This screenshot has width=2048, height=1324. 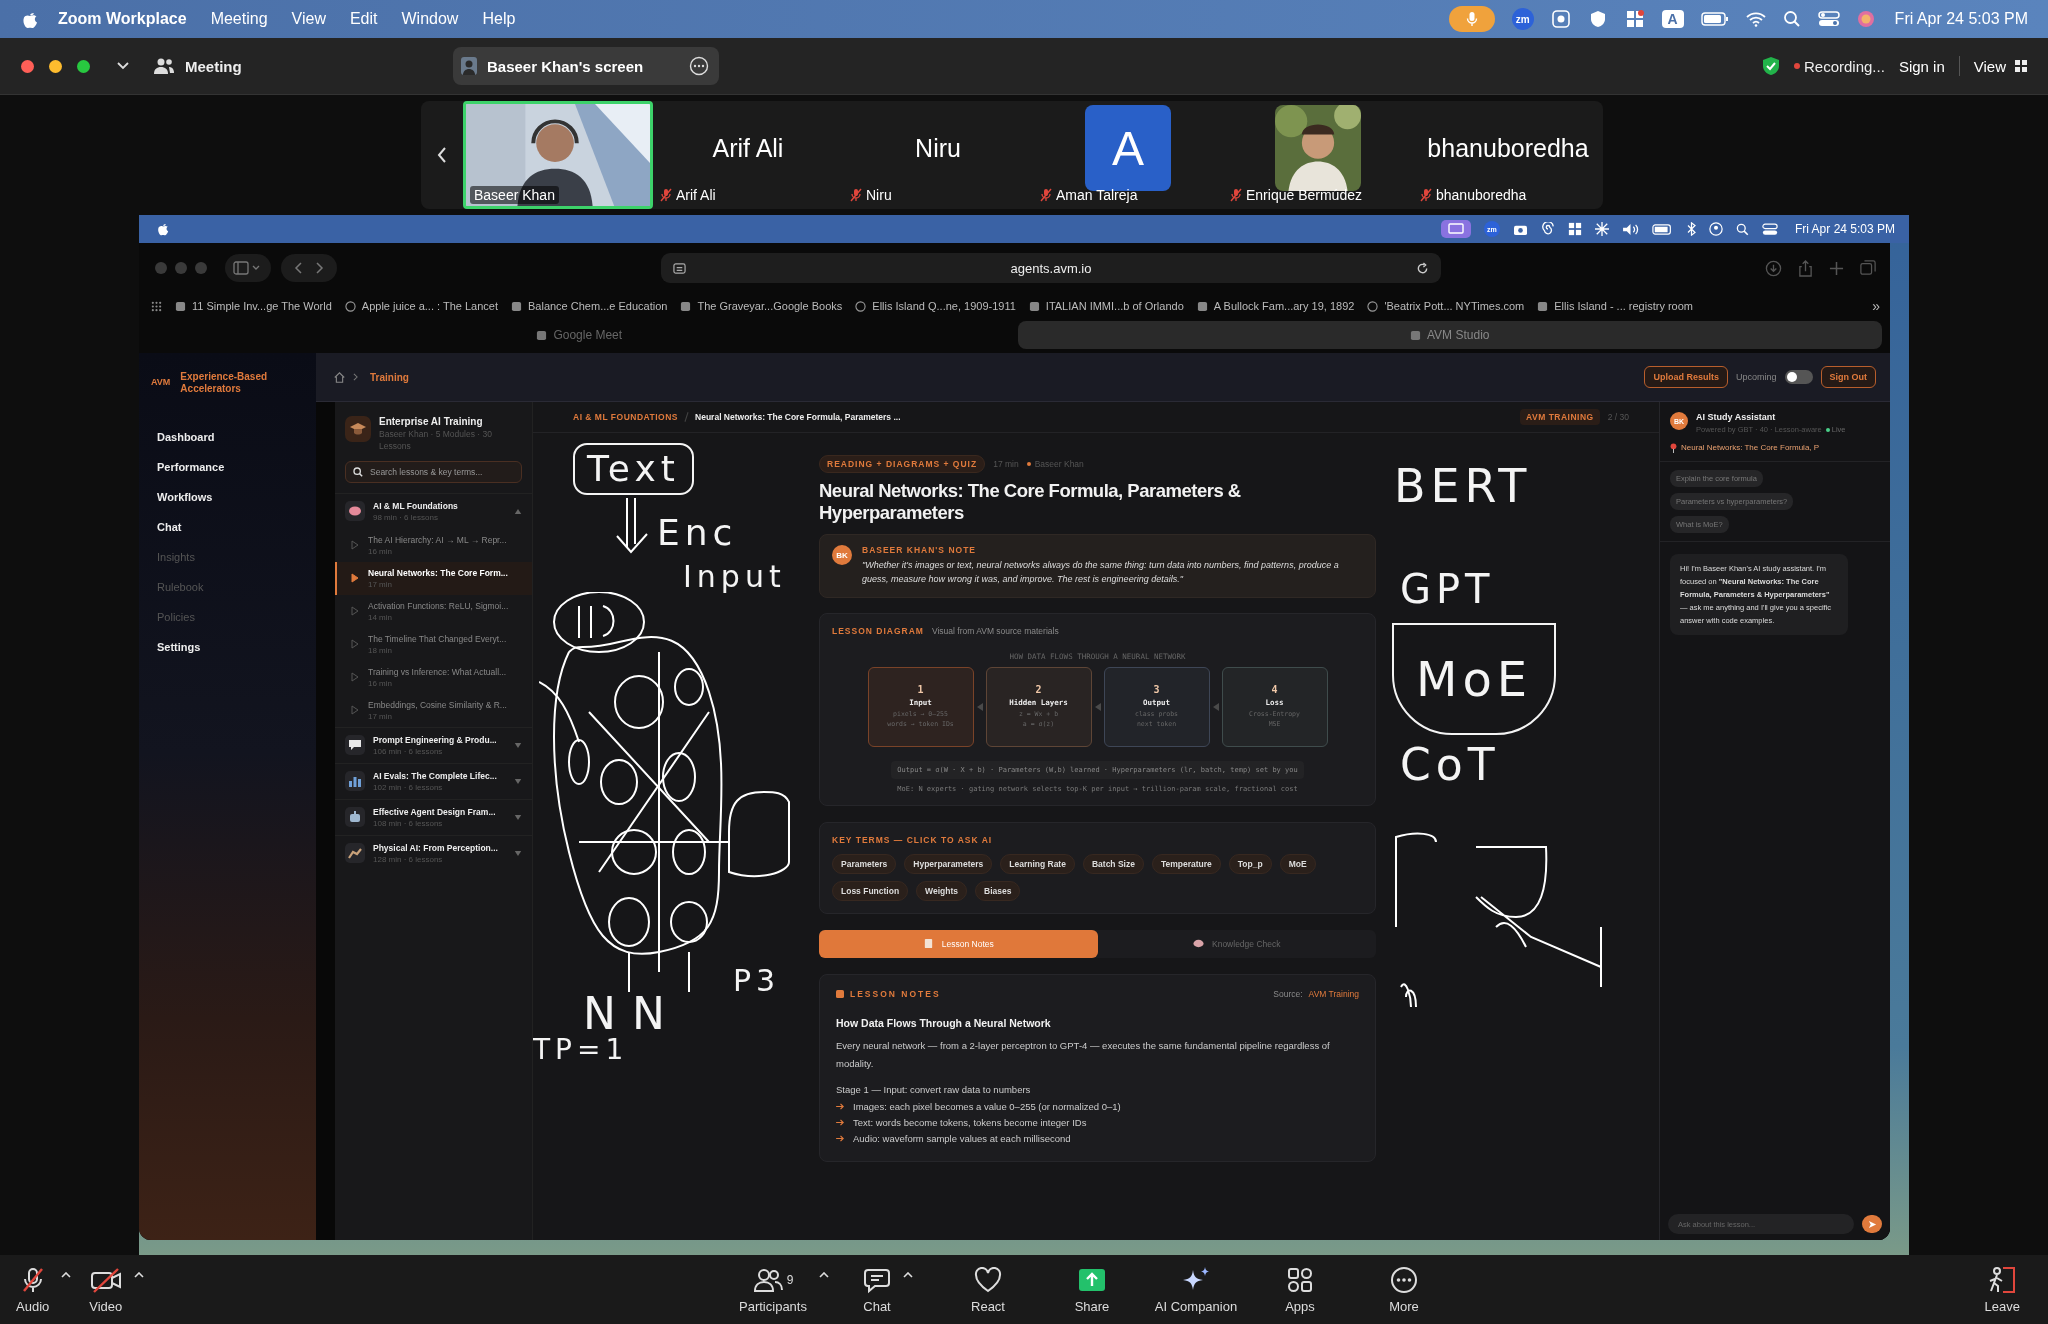 I want to click on screen-share-label: Baseer Khan's screen, so click(x=586, y=66).